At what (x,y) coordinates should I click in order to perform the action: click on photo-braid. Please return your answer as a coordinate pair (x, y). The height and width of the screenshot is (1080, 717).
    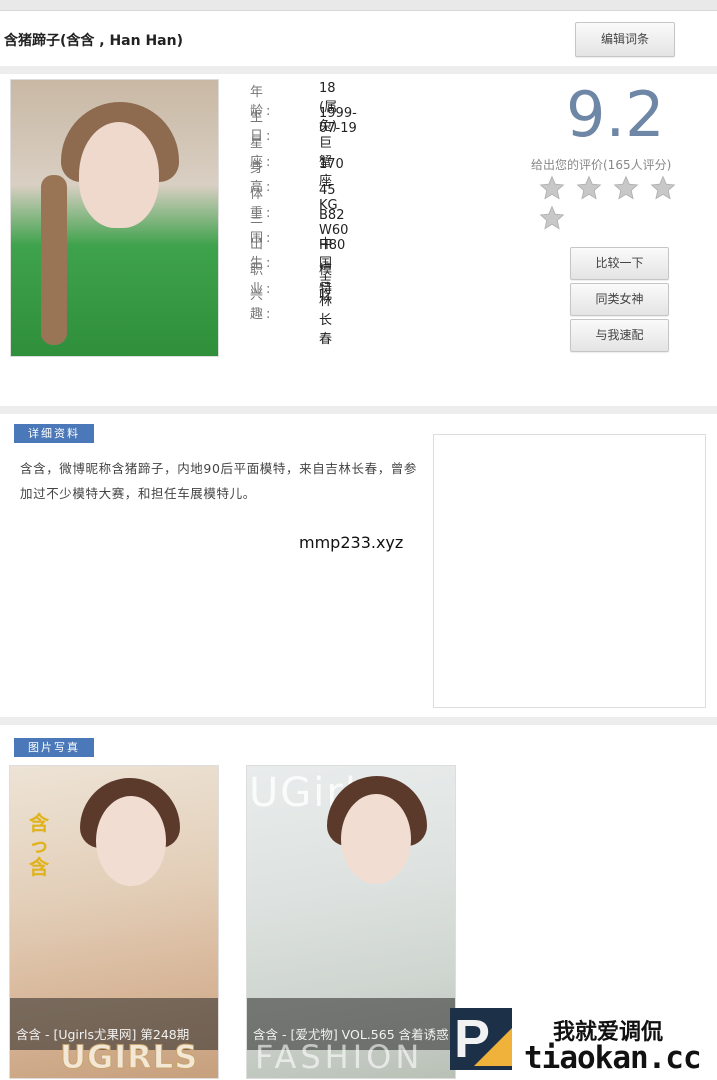
    Looking at the image, I should click on (54, 260).